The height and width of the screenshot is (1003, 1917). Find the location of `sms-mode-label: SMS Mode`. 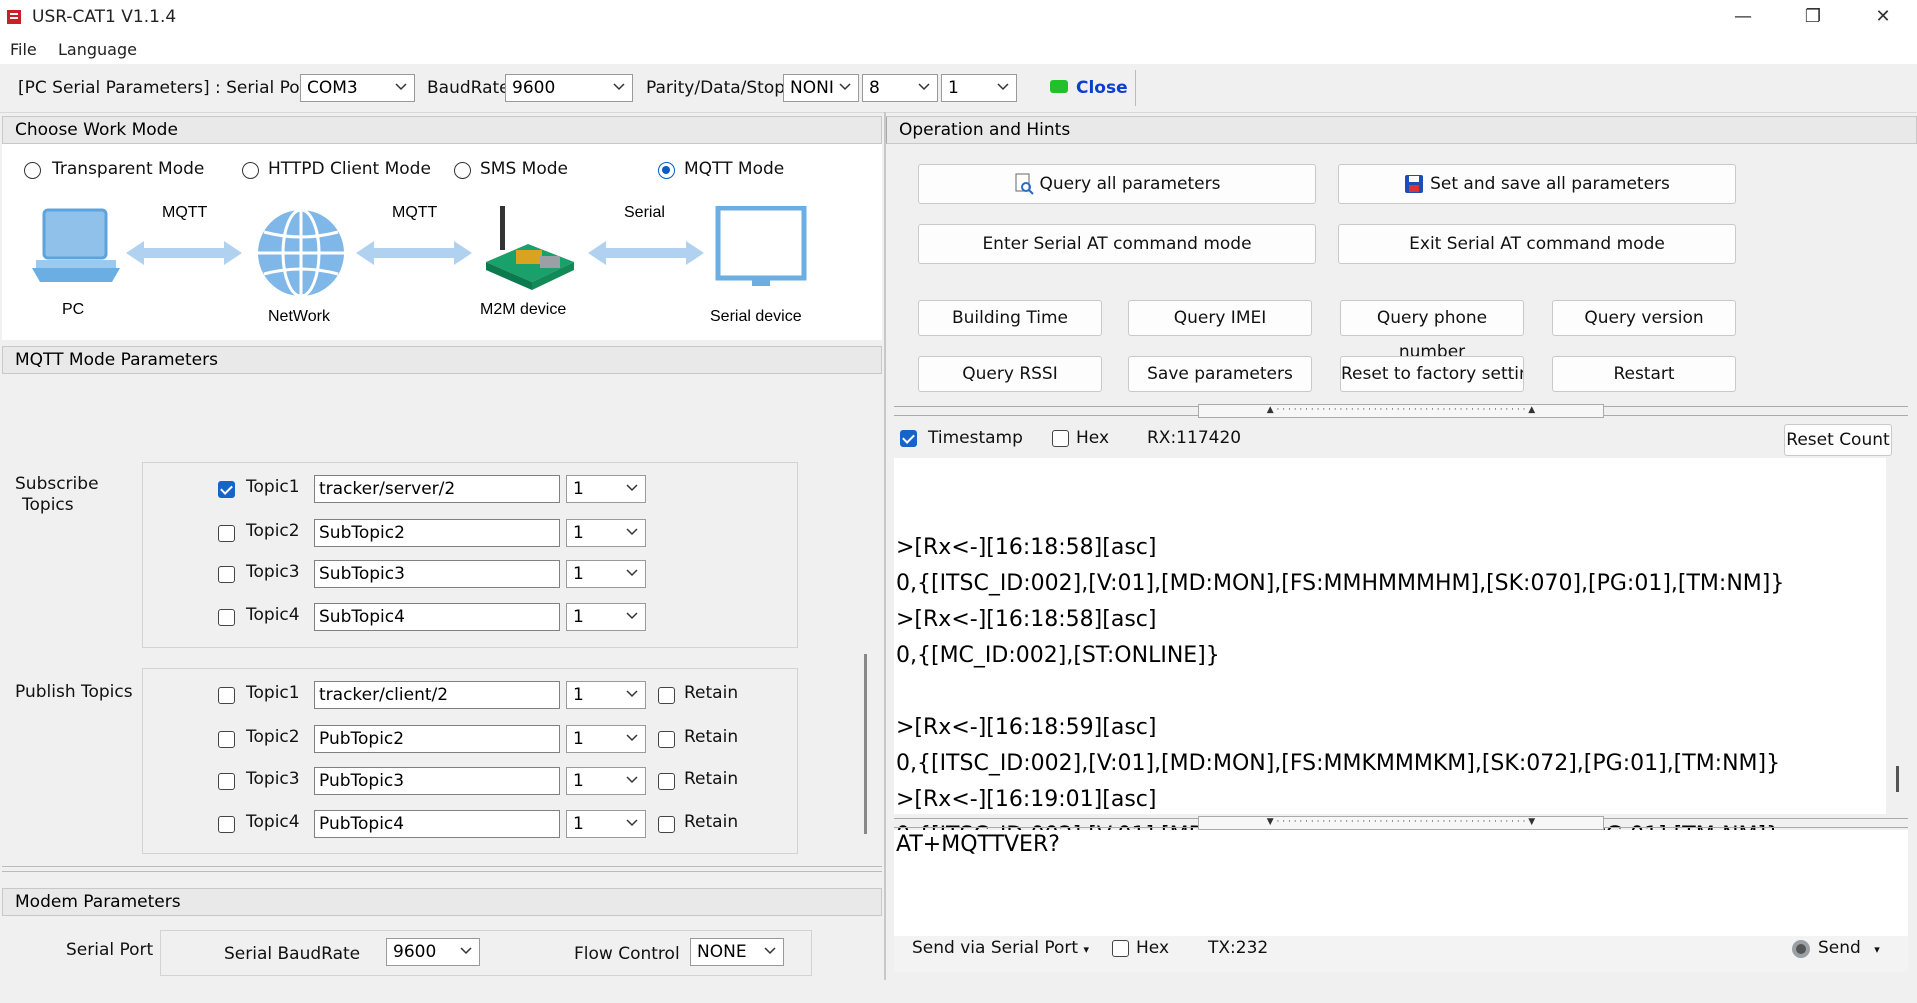

sms-mode-label: SMS Mode is located at coordinates (524, 169).